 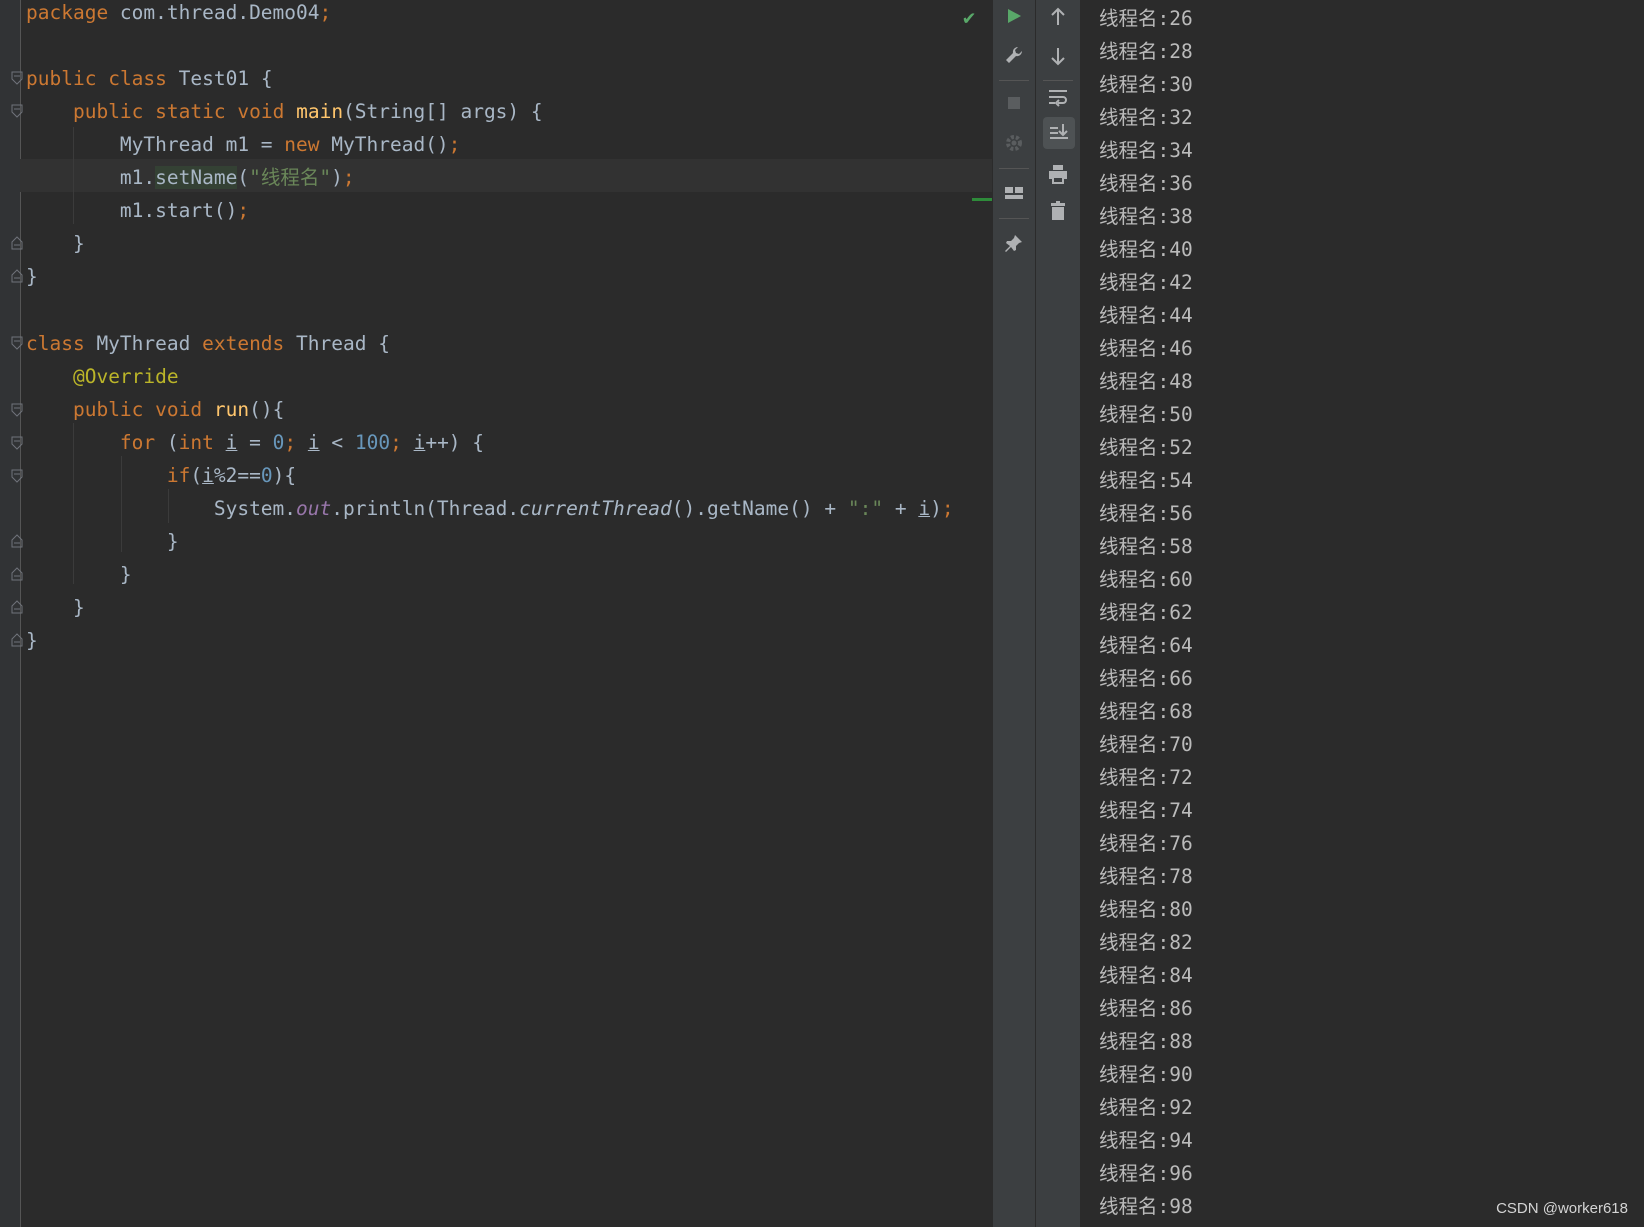 I want to click on wrench-icon, so click(x=1014, y=55).